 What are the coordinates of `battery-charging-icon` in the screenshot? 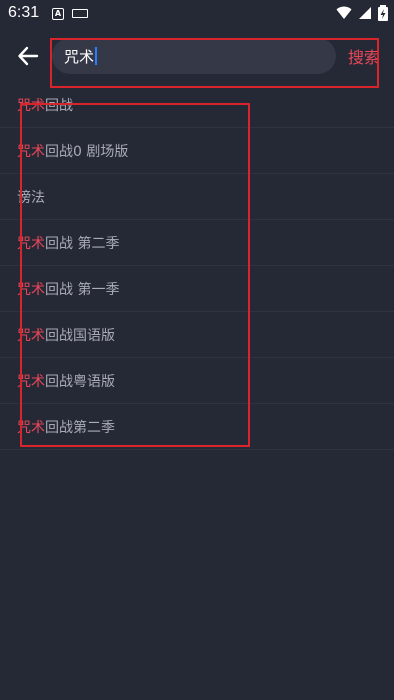 It's located at (383, 13).